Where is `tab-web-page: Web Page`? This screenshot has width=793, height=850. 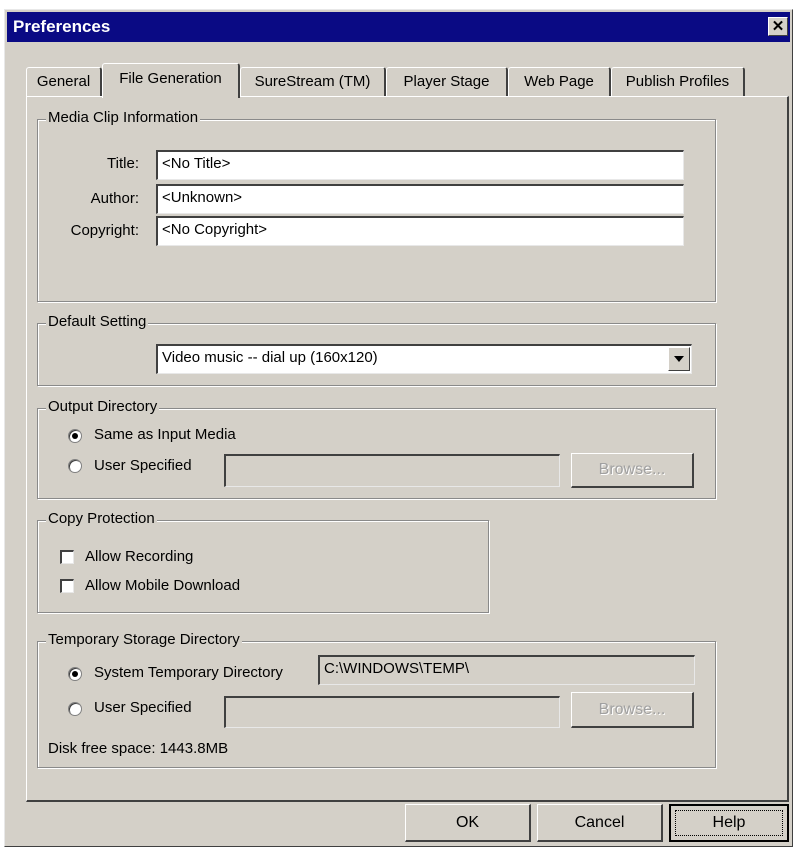
tab-web-page: Web Page is located at coordinates (559, 81).